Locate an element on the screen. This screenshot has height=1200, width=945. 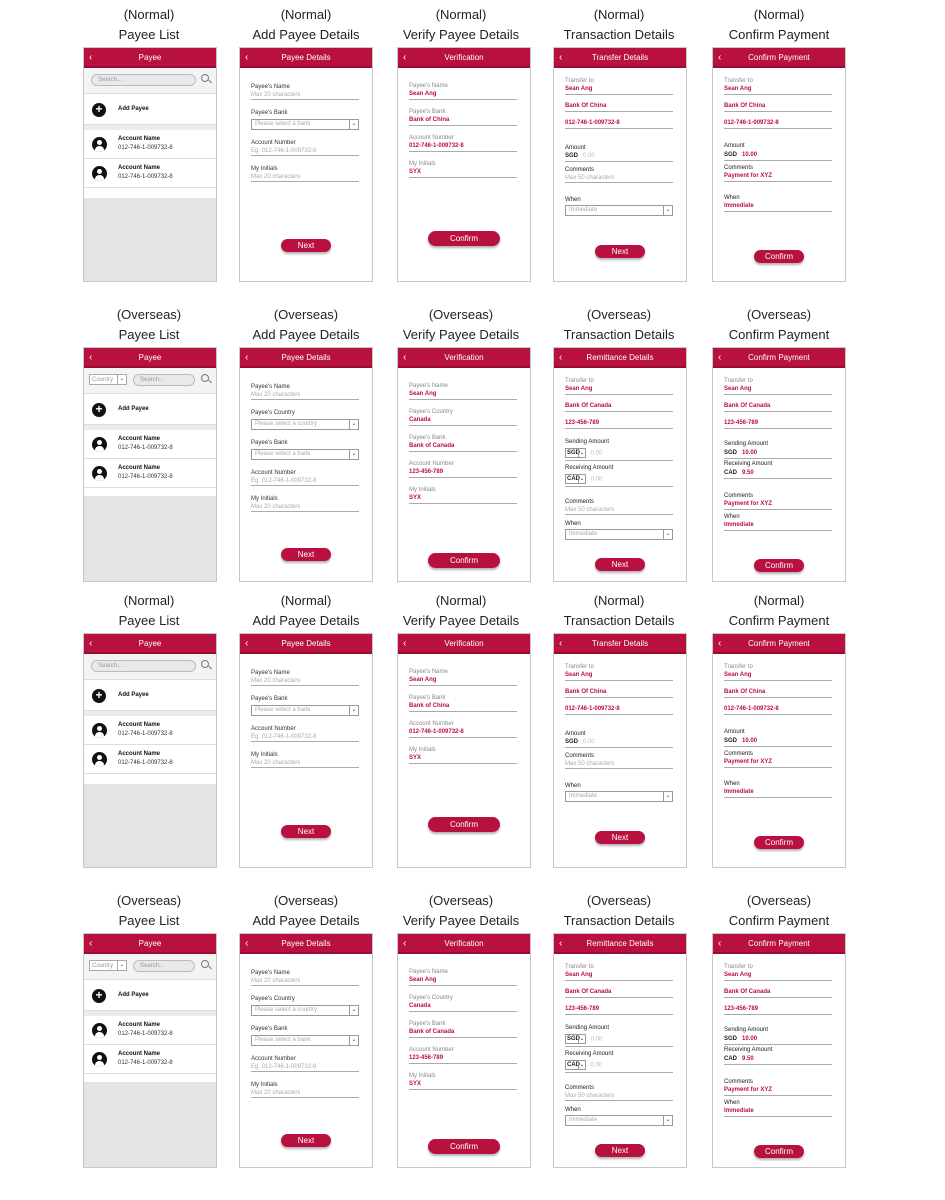
payee-bank-value: Bank Of China is located at coordinates (619, 692).